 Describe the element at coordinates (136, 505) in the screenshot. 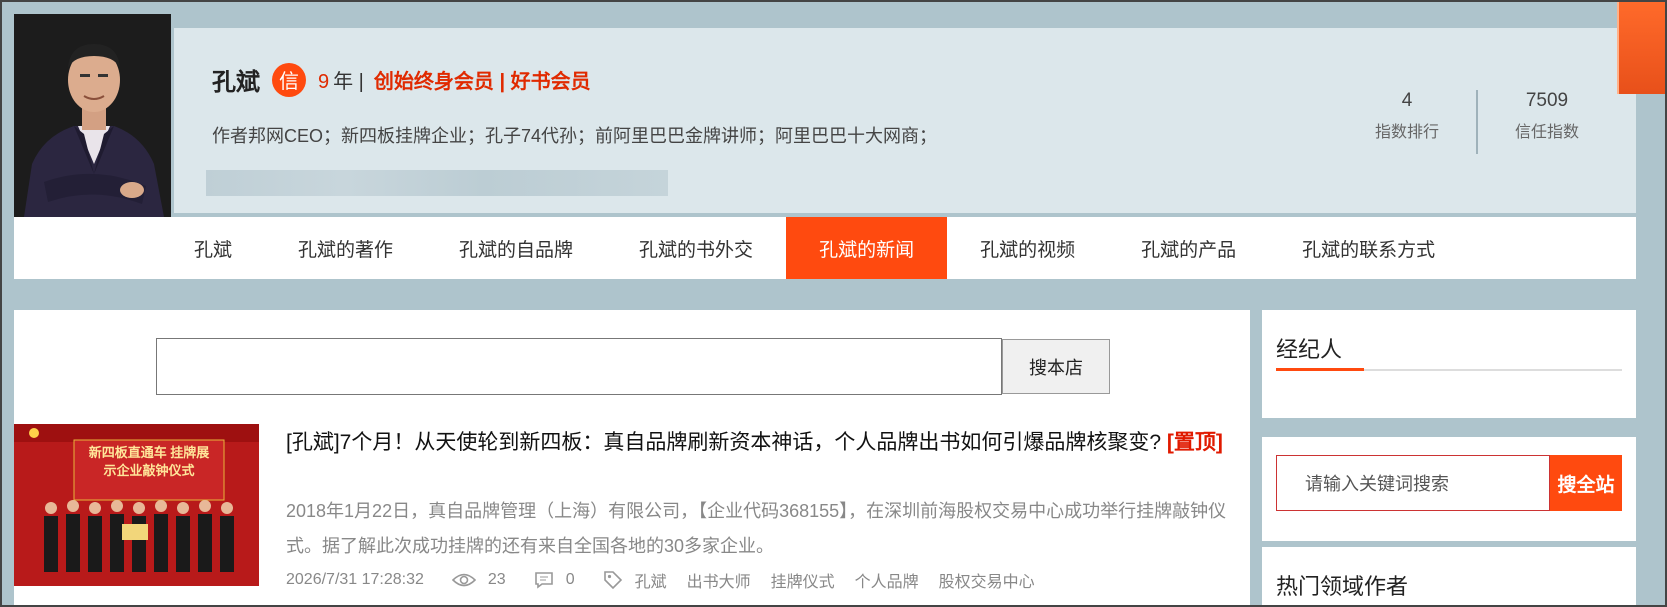

I see `article-thumbnail: 新四板直通车 挂牌展示企业敲钟仪式` at that location.